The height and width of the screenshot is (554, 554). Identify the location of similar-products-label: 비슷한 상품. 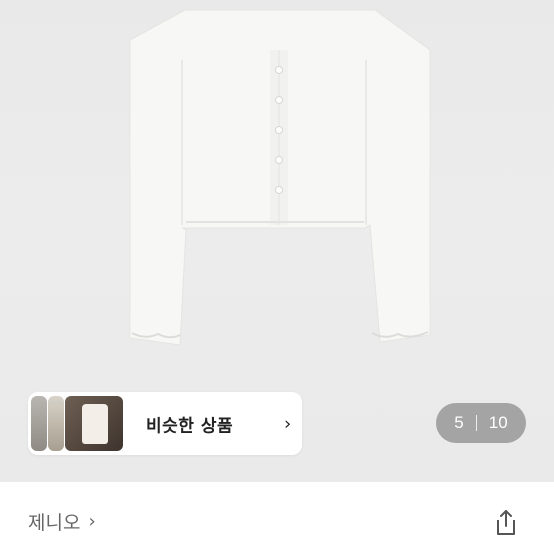
(190, 426).